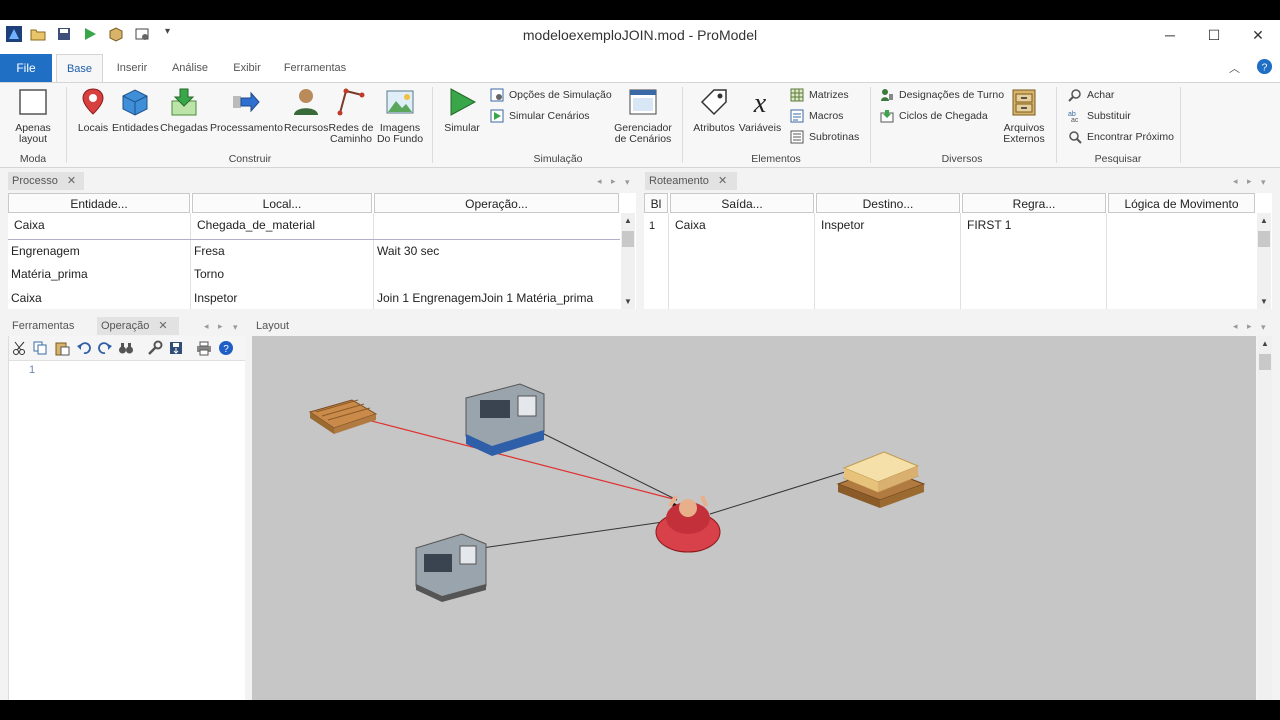  Describe the element at coordinates (462, 110) in the screenshot. I see `simular-button: Simular` at that location.